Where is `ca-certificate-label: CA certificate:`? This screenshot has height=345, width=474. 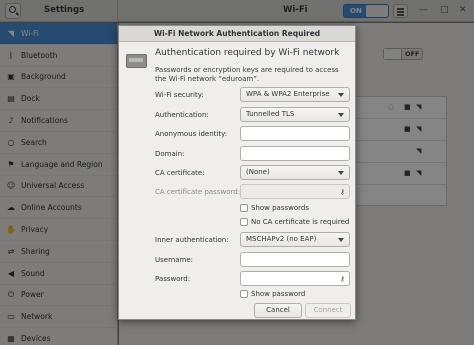
ca-certificate-label: CA certificate: is located at coordinates (180, 173).